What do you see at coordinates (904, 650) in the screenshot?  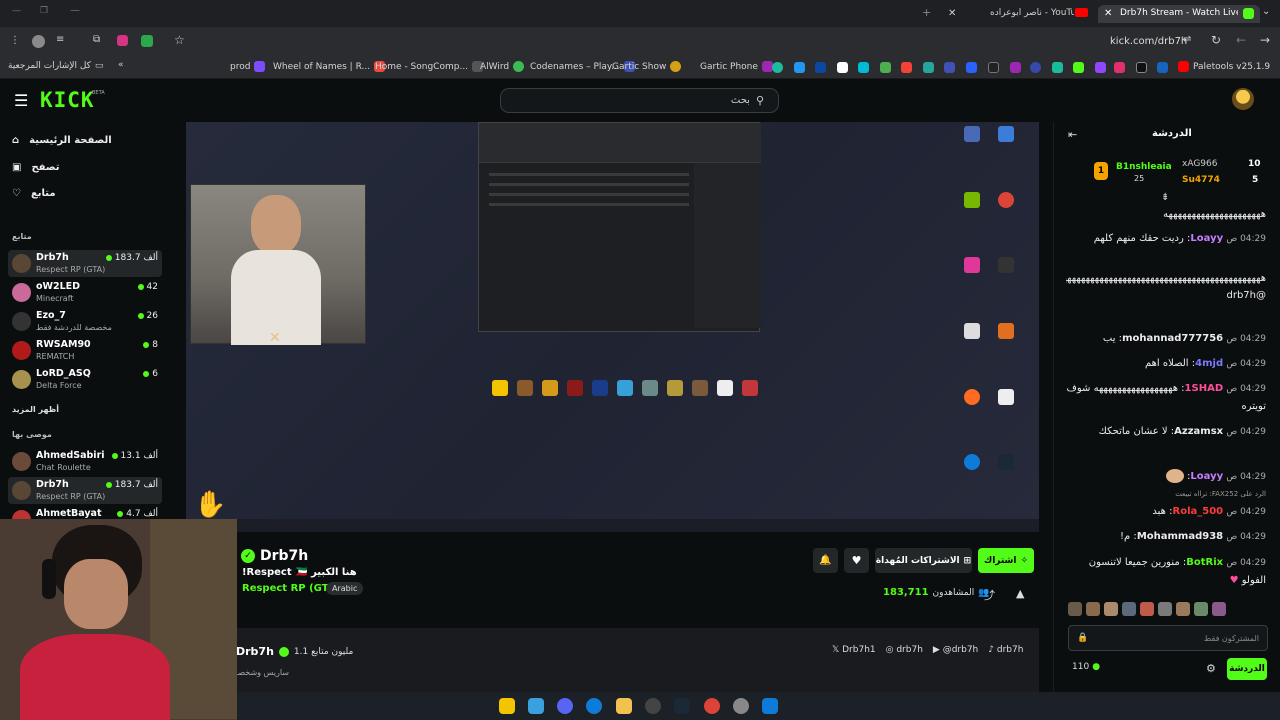 I see `instagram-link: ◎ drb7h` at bounding box center [904, 650].